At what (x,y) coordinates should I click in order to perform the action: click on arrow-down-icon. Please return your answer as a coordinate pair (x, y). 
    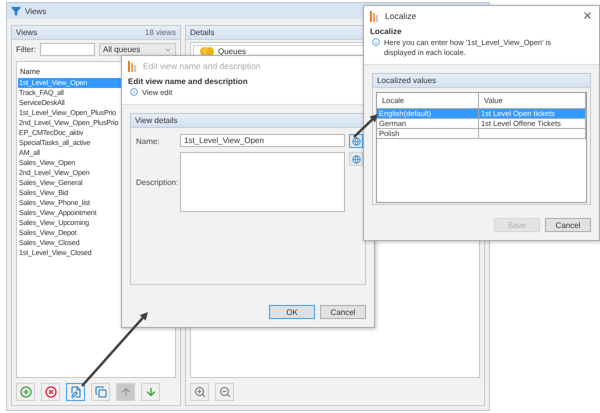
    Looking at the image, I should click on (150, 392).